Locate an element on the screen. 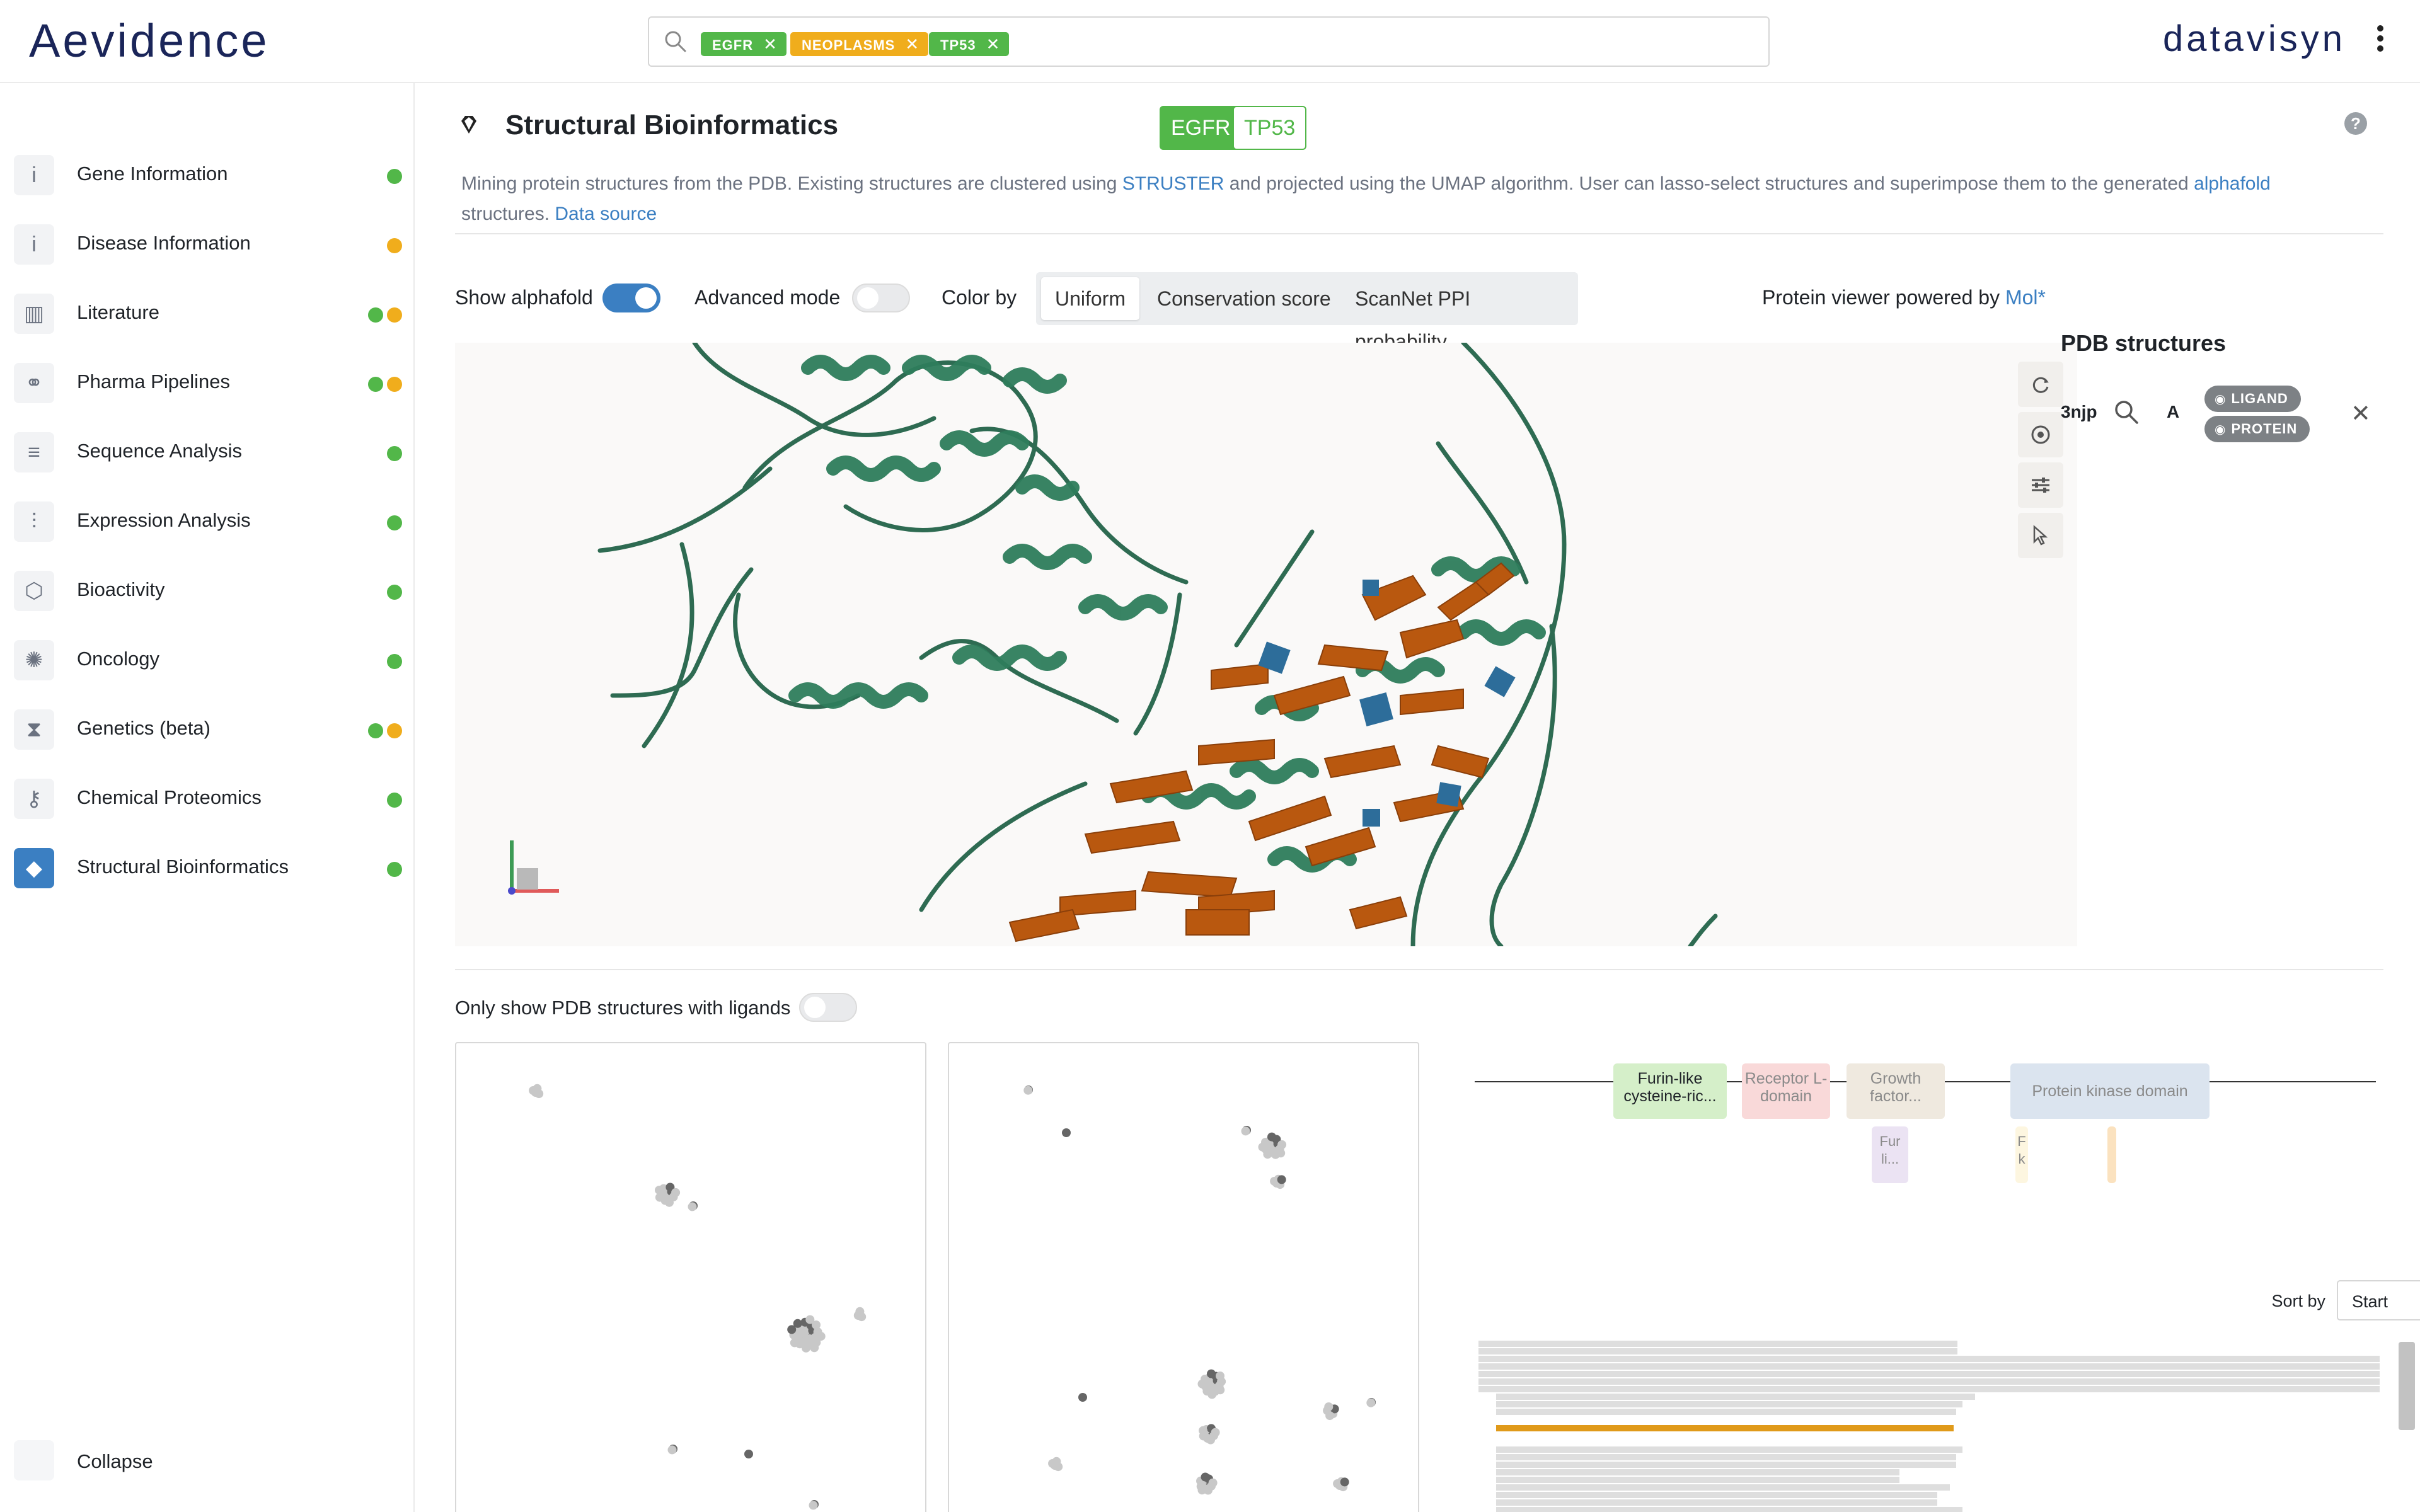 The width and height of the screenshot is (2420, 1512). struster-link: STRUSTER is located at coordinates (1173, 183).